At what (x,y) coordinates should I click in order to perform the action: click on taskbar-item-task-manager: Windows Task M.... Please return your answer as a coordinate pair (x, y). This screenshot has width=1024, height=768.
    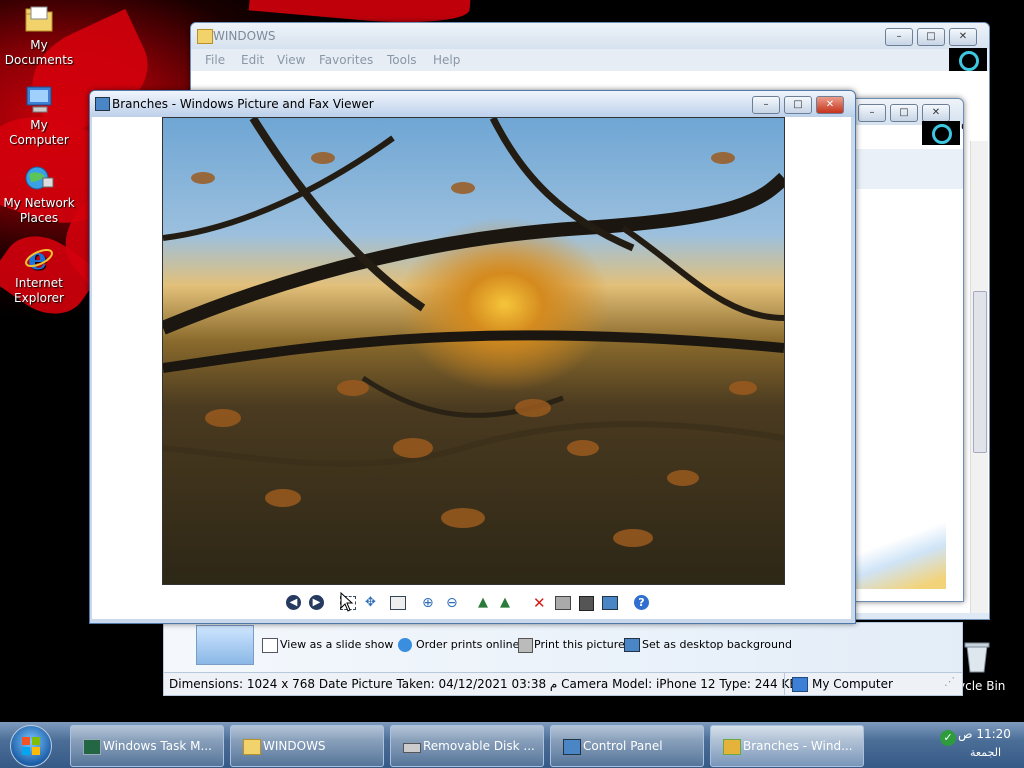
    Looking at the image, I should click on (147, 746).